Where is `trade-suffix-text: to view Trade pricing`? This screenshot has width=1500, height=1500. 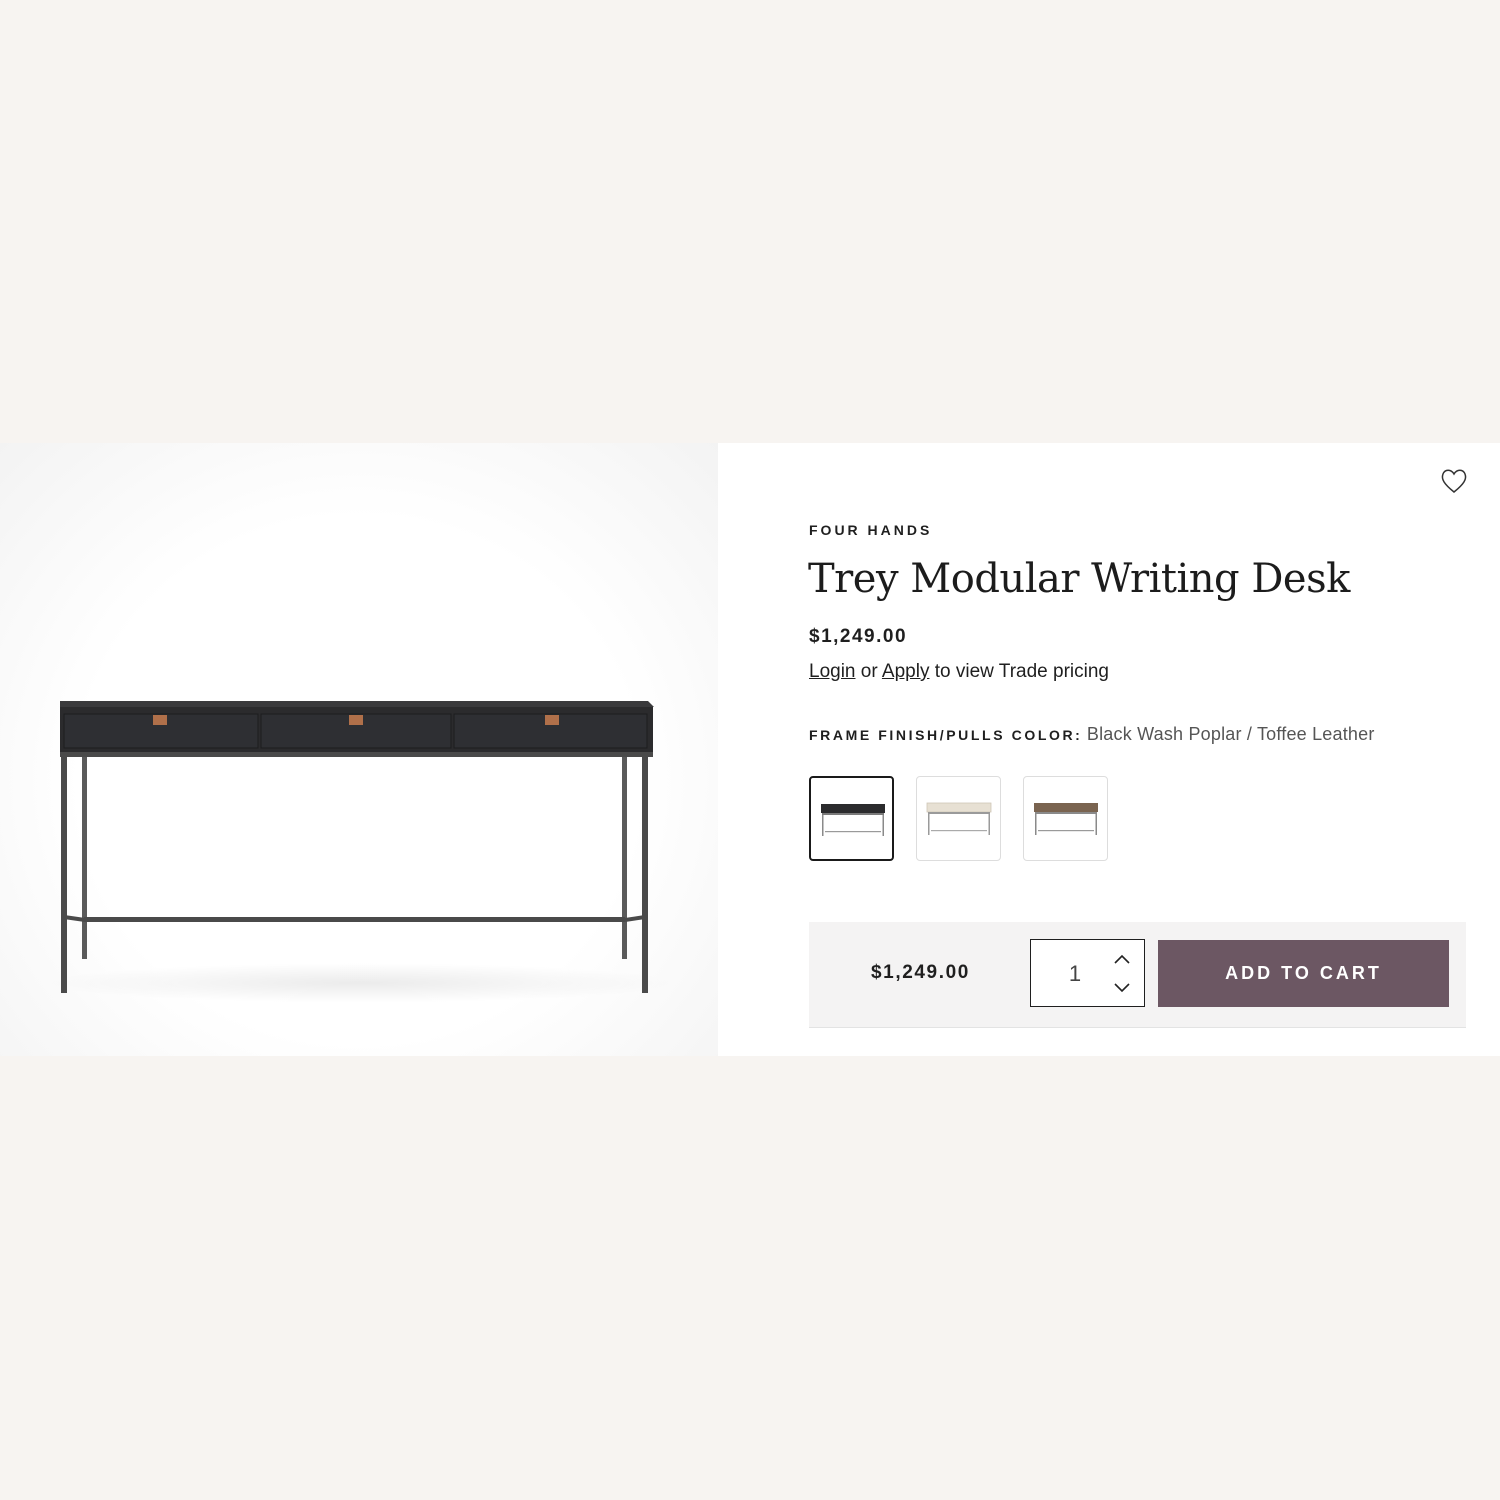 trade-suffix-text: to view Trade pricing is located at coordinates (1021, 671).